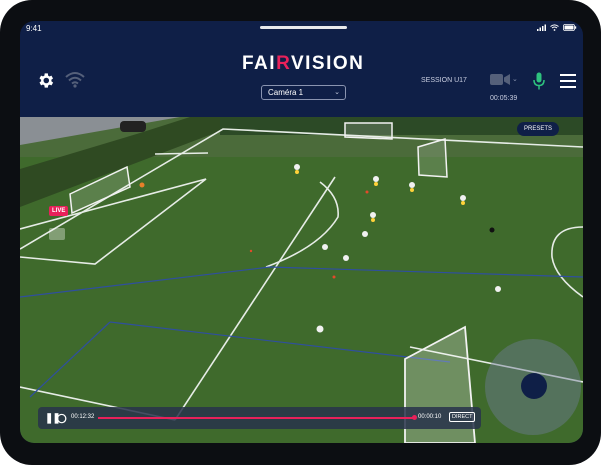  Describe the element at coordinates (538, 129) in the screenshot. I see `presets-button: PRESETS` at that location.